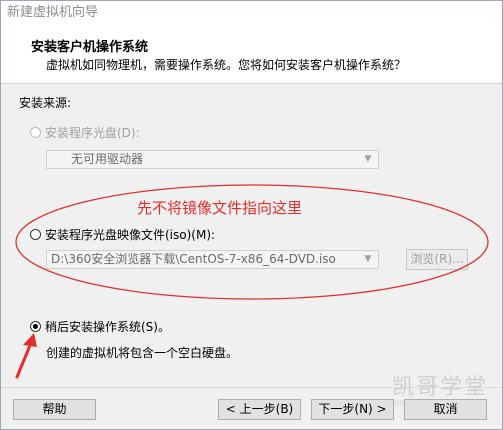 This screenshot has width=503, height=430. Describe the element at coordinates (226, 65) in the screenshot. I see `page-description: 虚拟机如同物理机，需要操作系统。您将如何安装客户机操作系统？` at that location.